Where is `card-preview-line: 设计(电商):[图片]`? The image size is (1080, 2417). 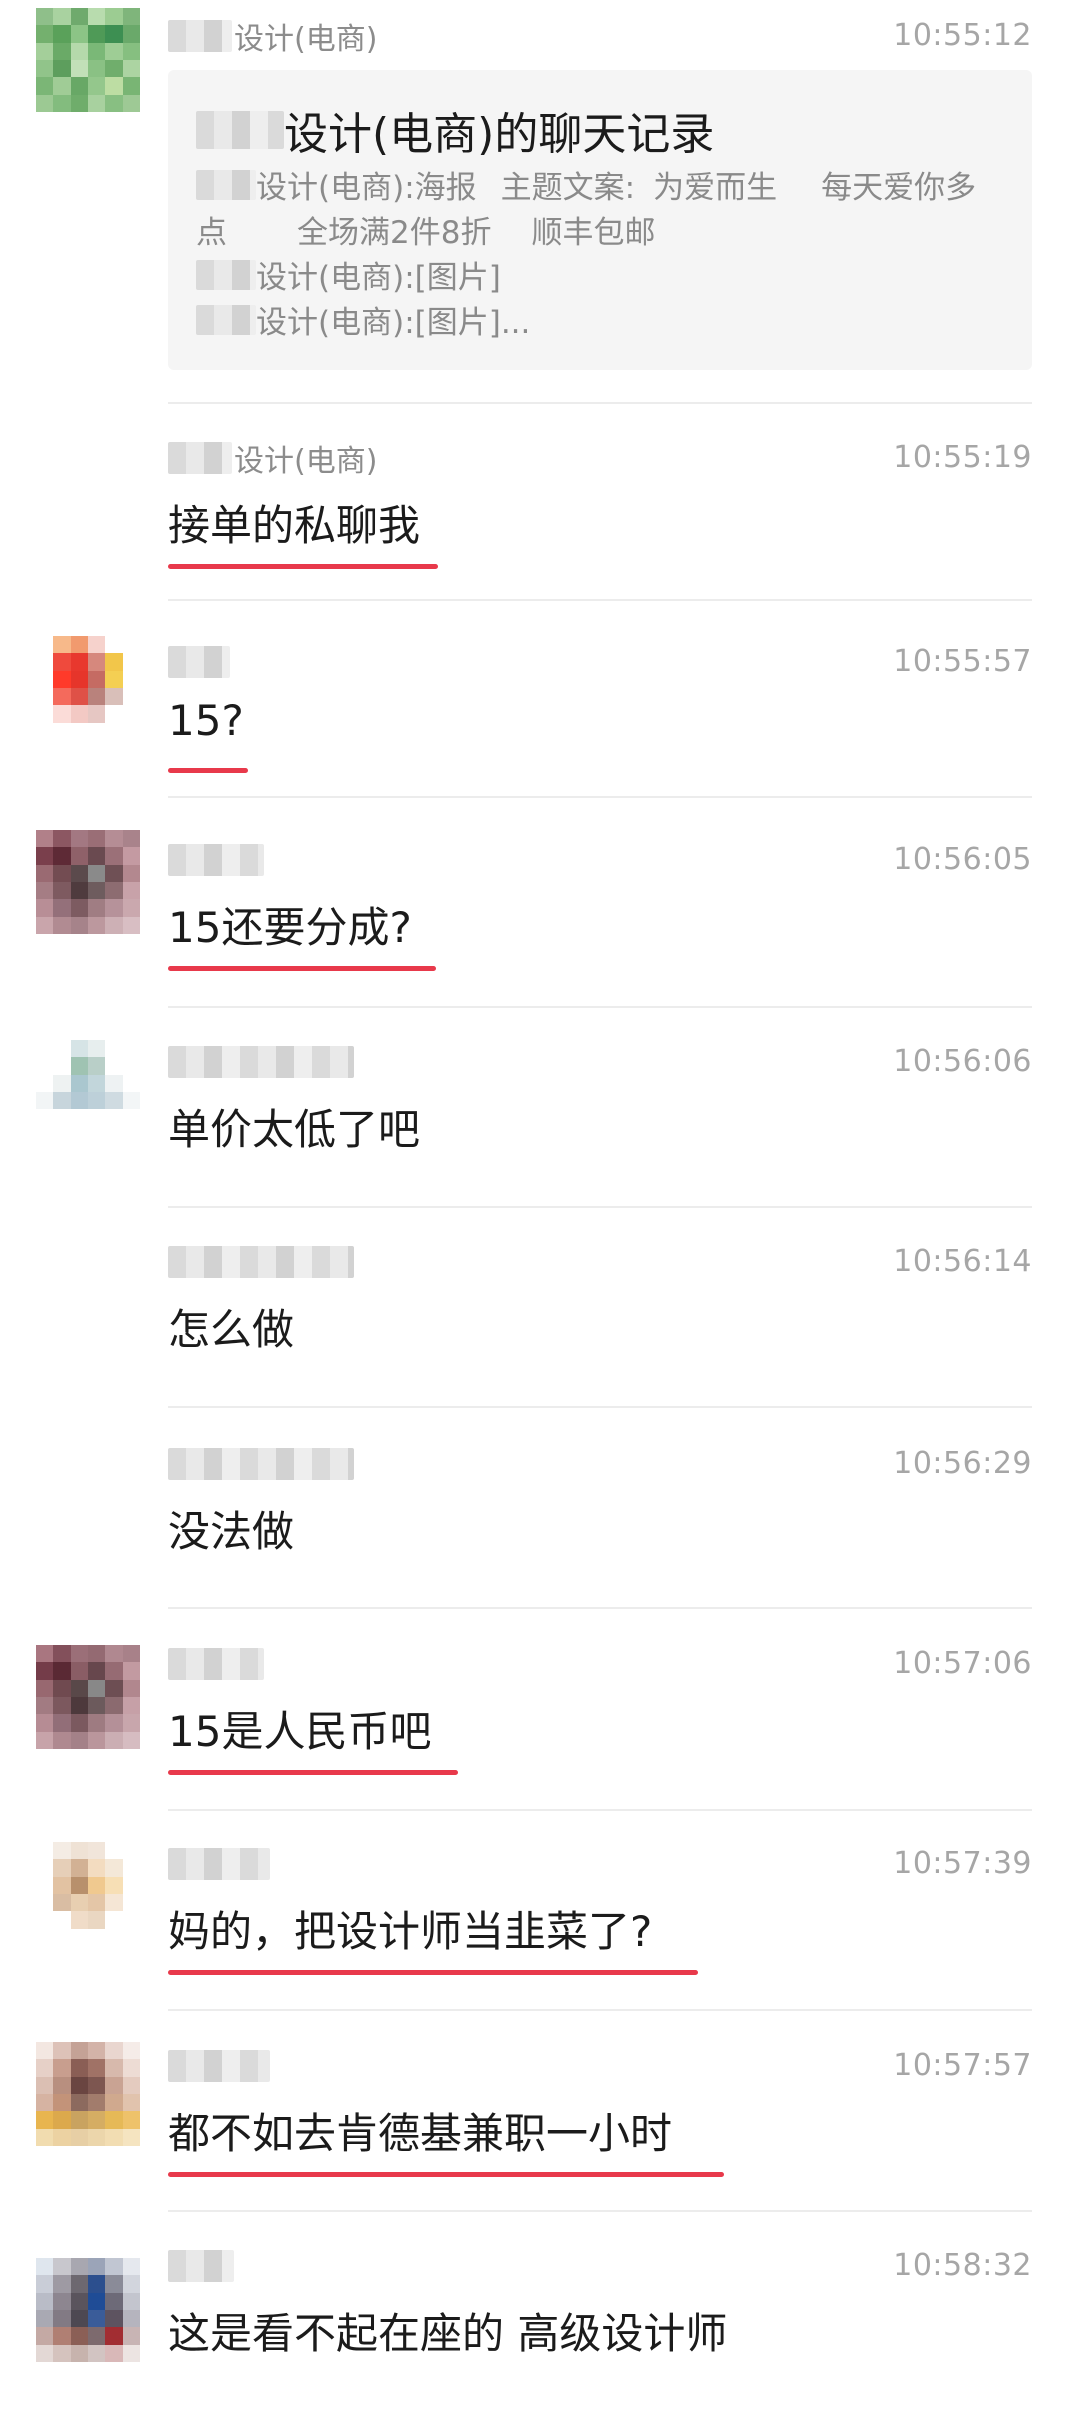 card-preview-line: 设计(电商):[图片] is located at coordinates (348, 274).